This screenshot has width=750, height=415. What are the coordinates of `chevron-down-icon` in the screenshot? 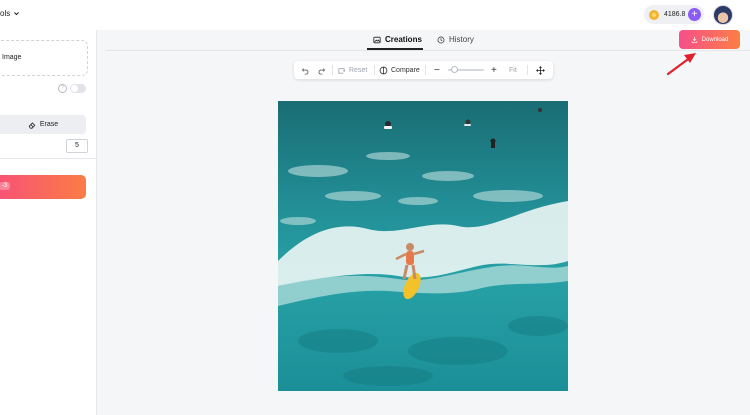 It's located at (17, 14).